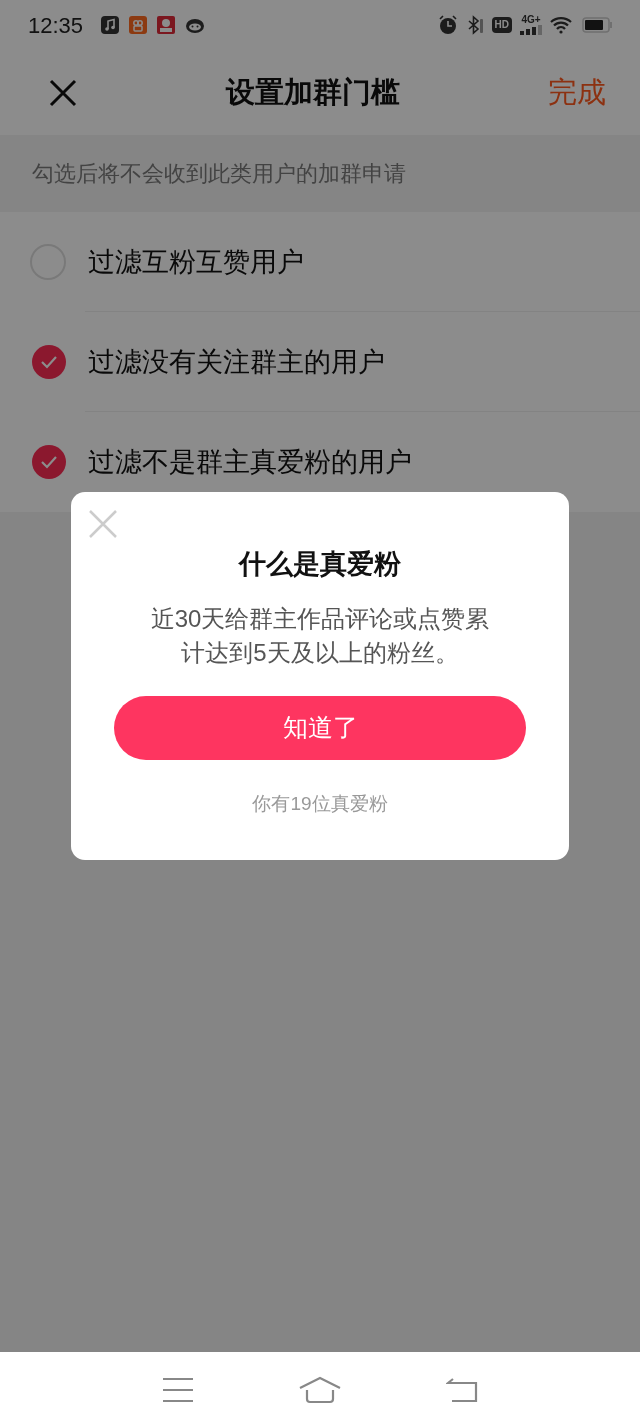  Describe the element at coordinates (320, 804) in the screenshot. I see `fan-count-text: 你有19位真爱粉` at that location.